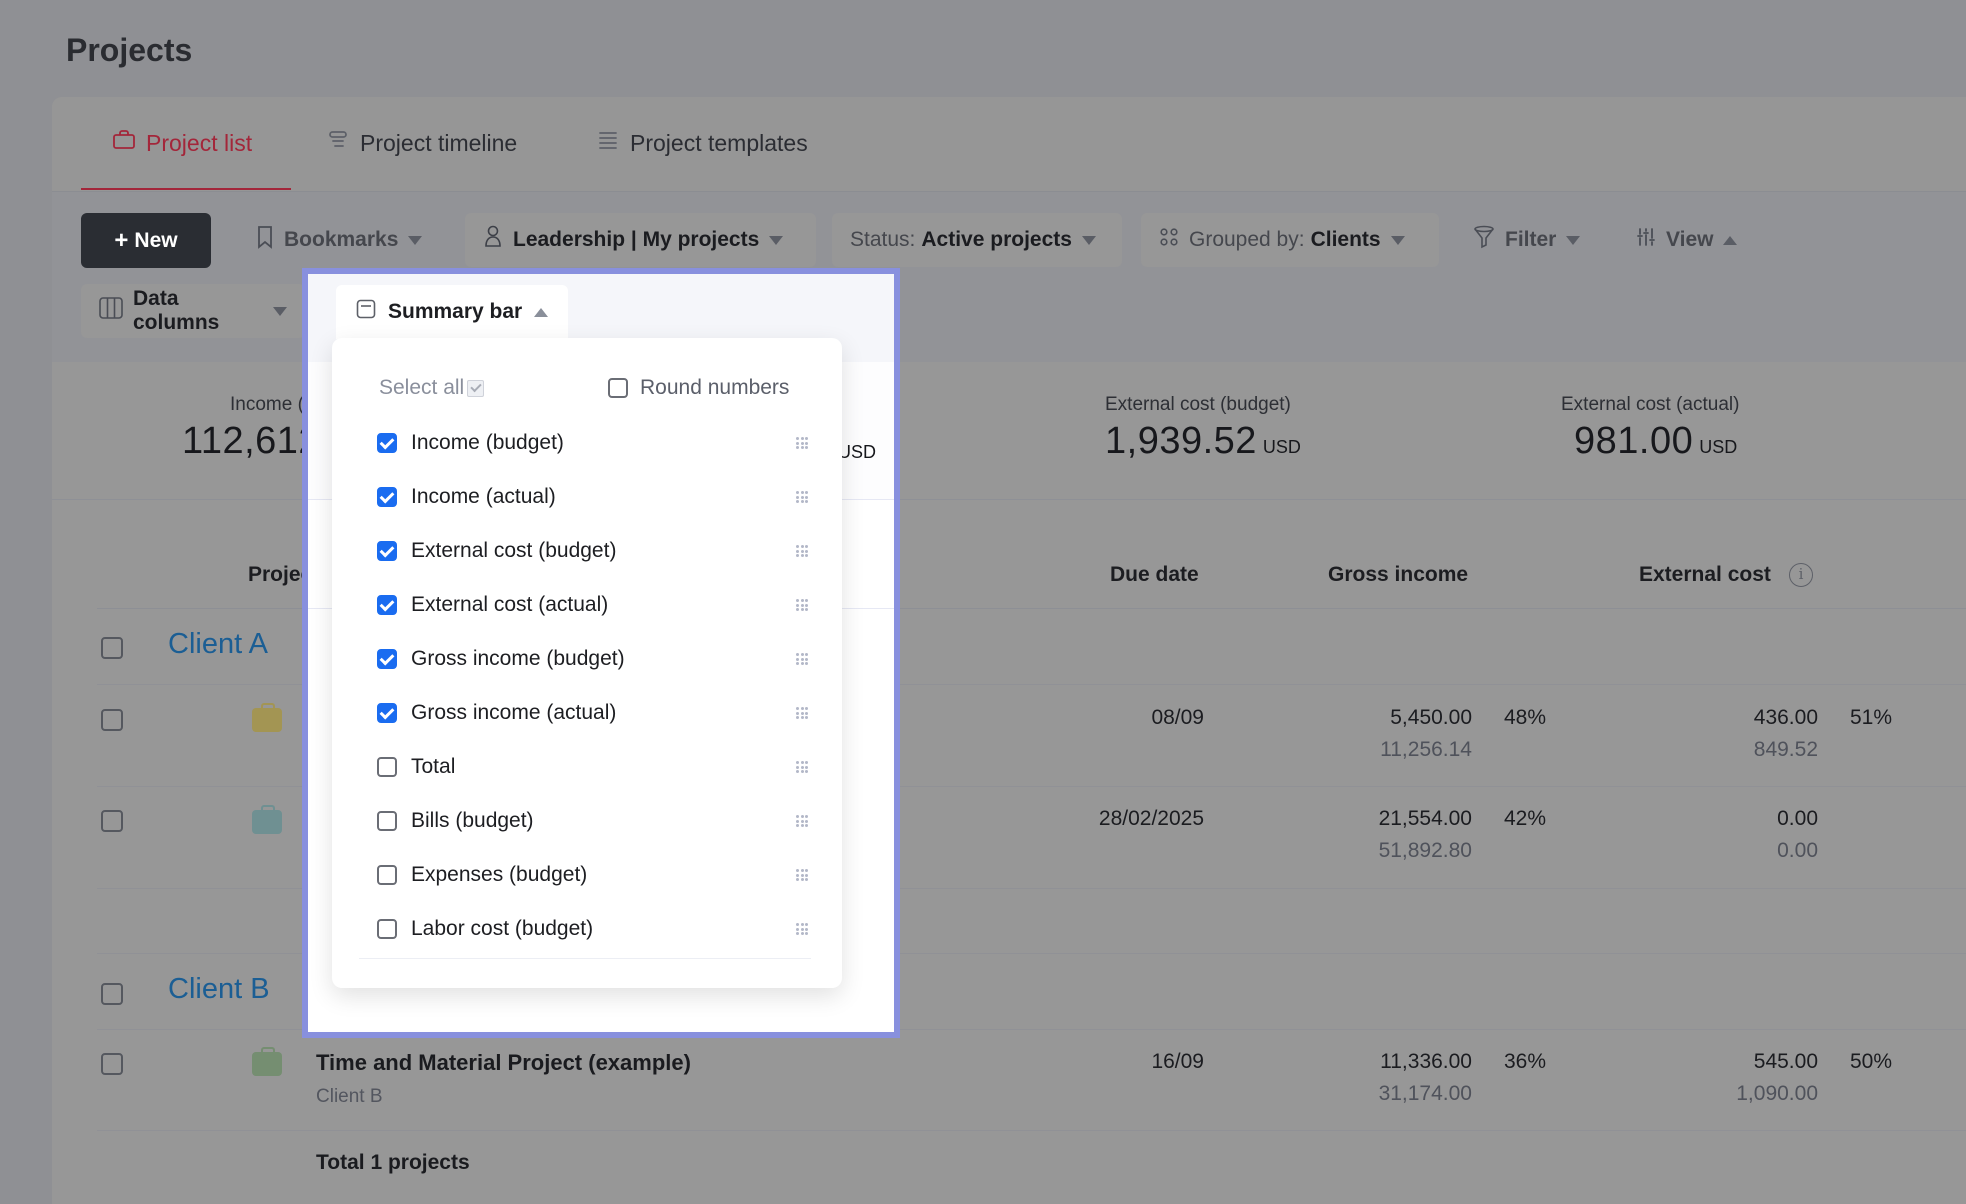 Image resolution: width=1966 pixels, height=1204 pixels. I want to click on due-date: 28/02/2025, so click(1151, 818).